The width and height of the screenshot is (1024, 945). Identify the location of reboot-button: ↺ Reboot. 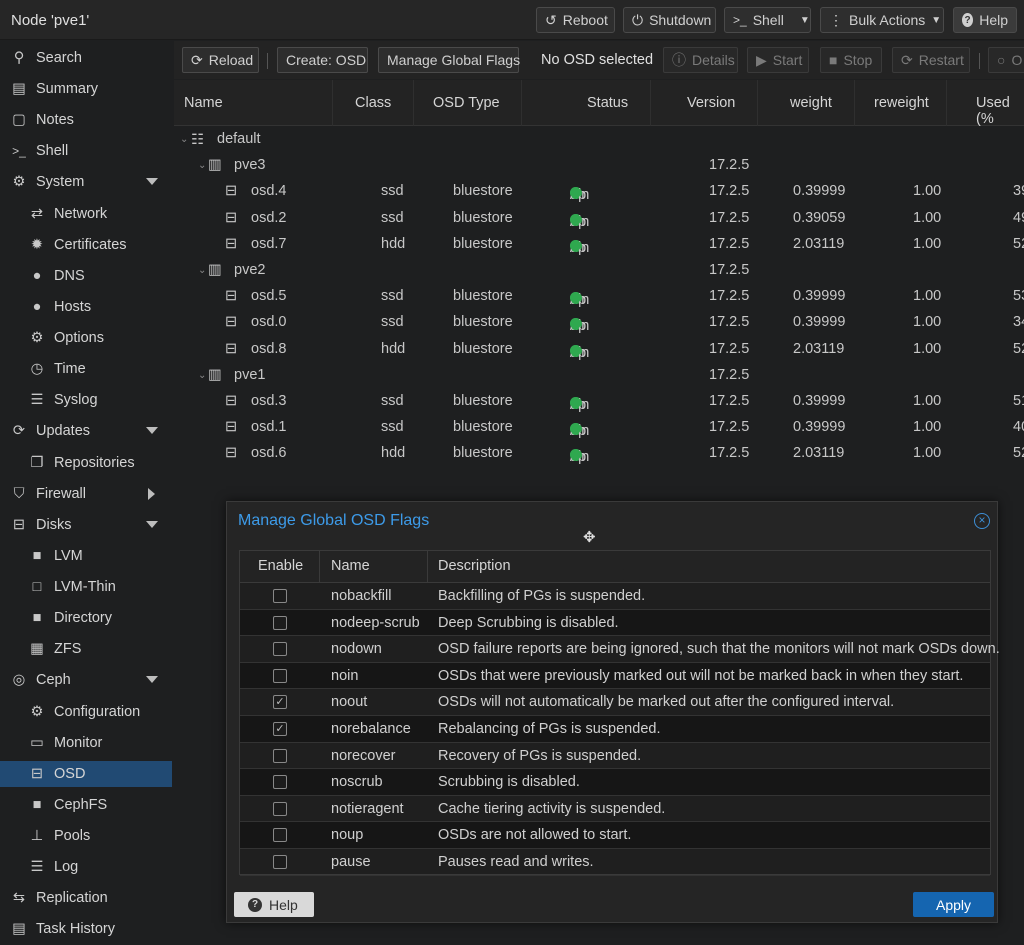
(575, 20).